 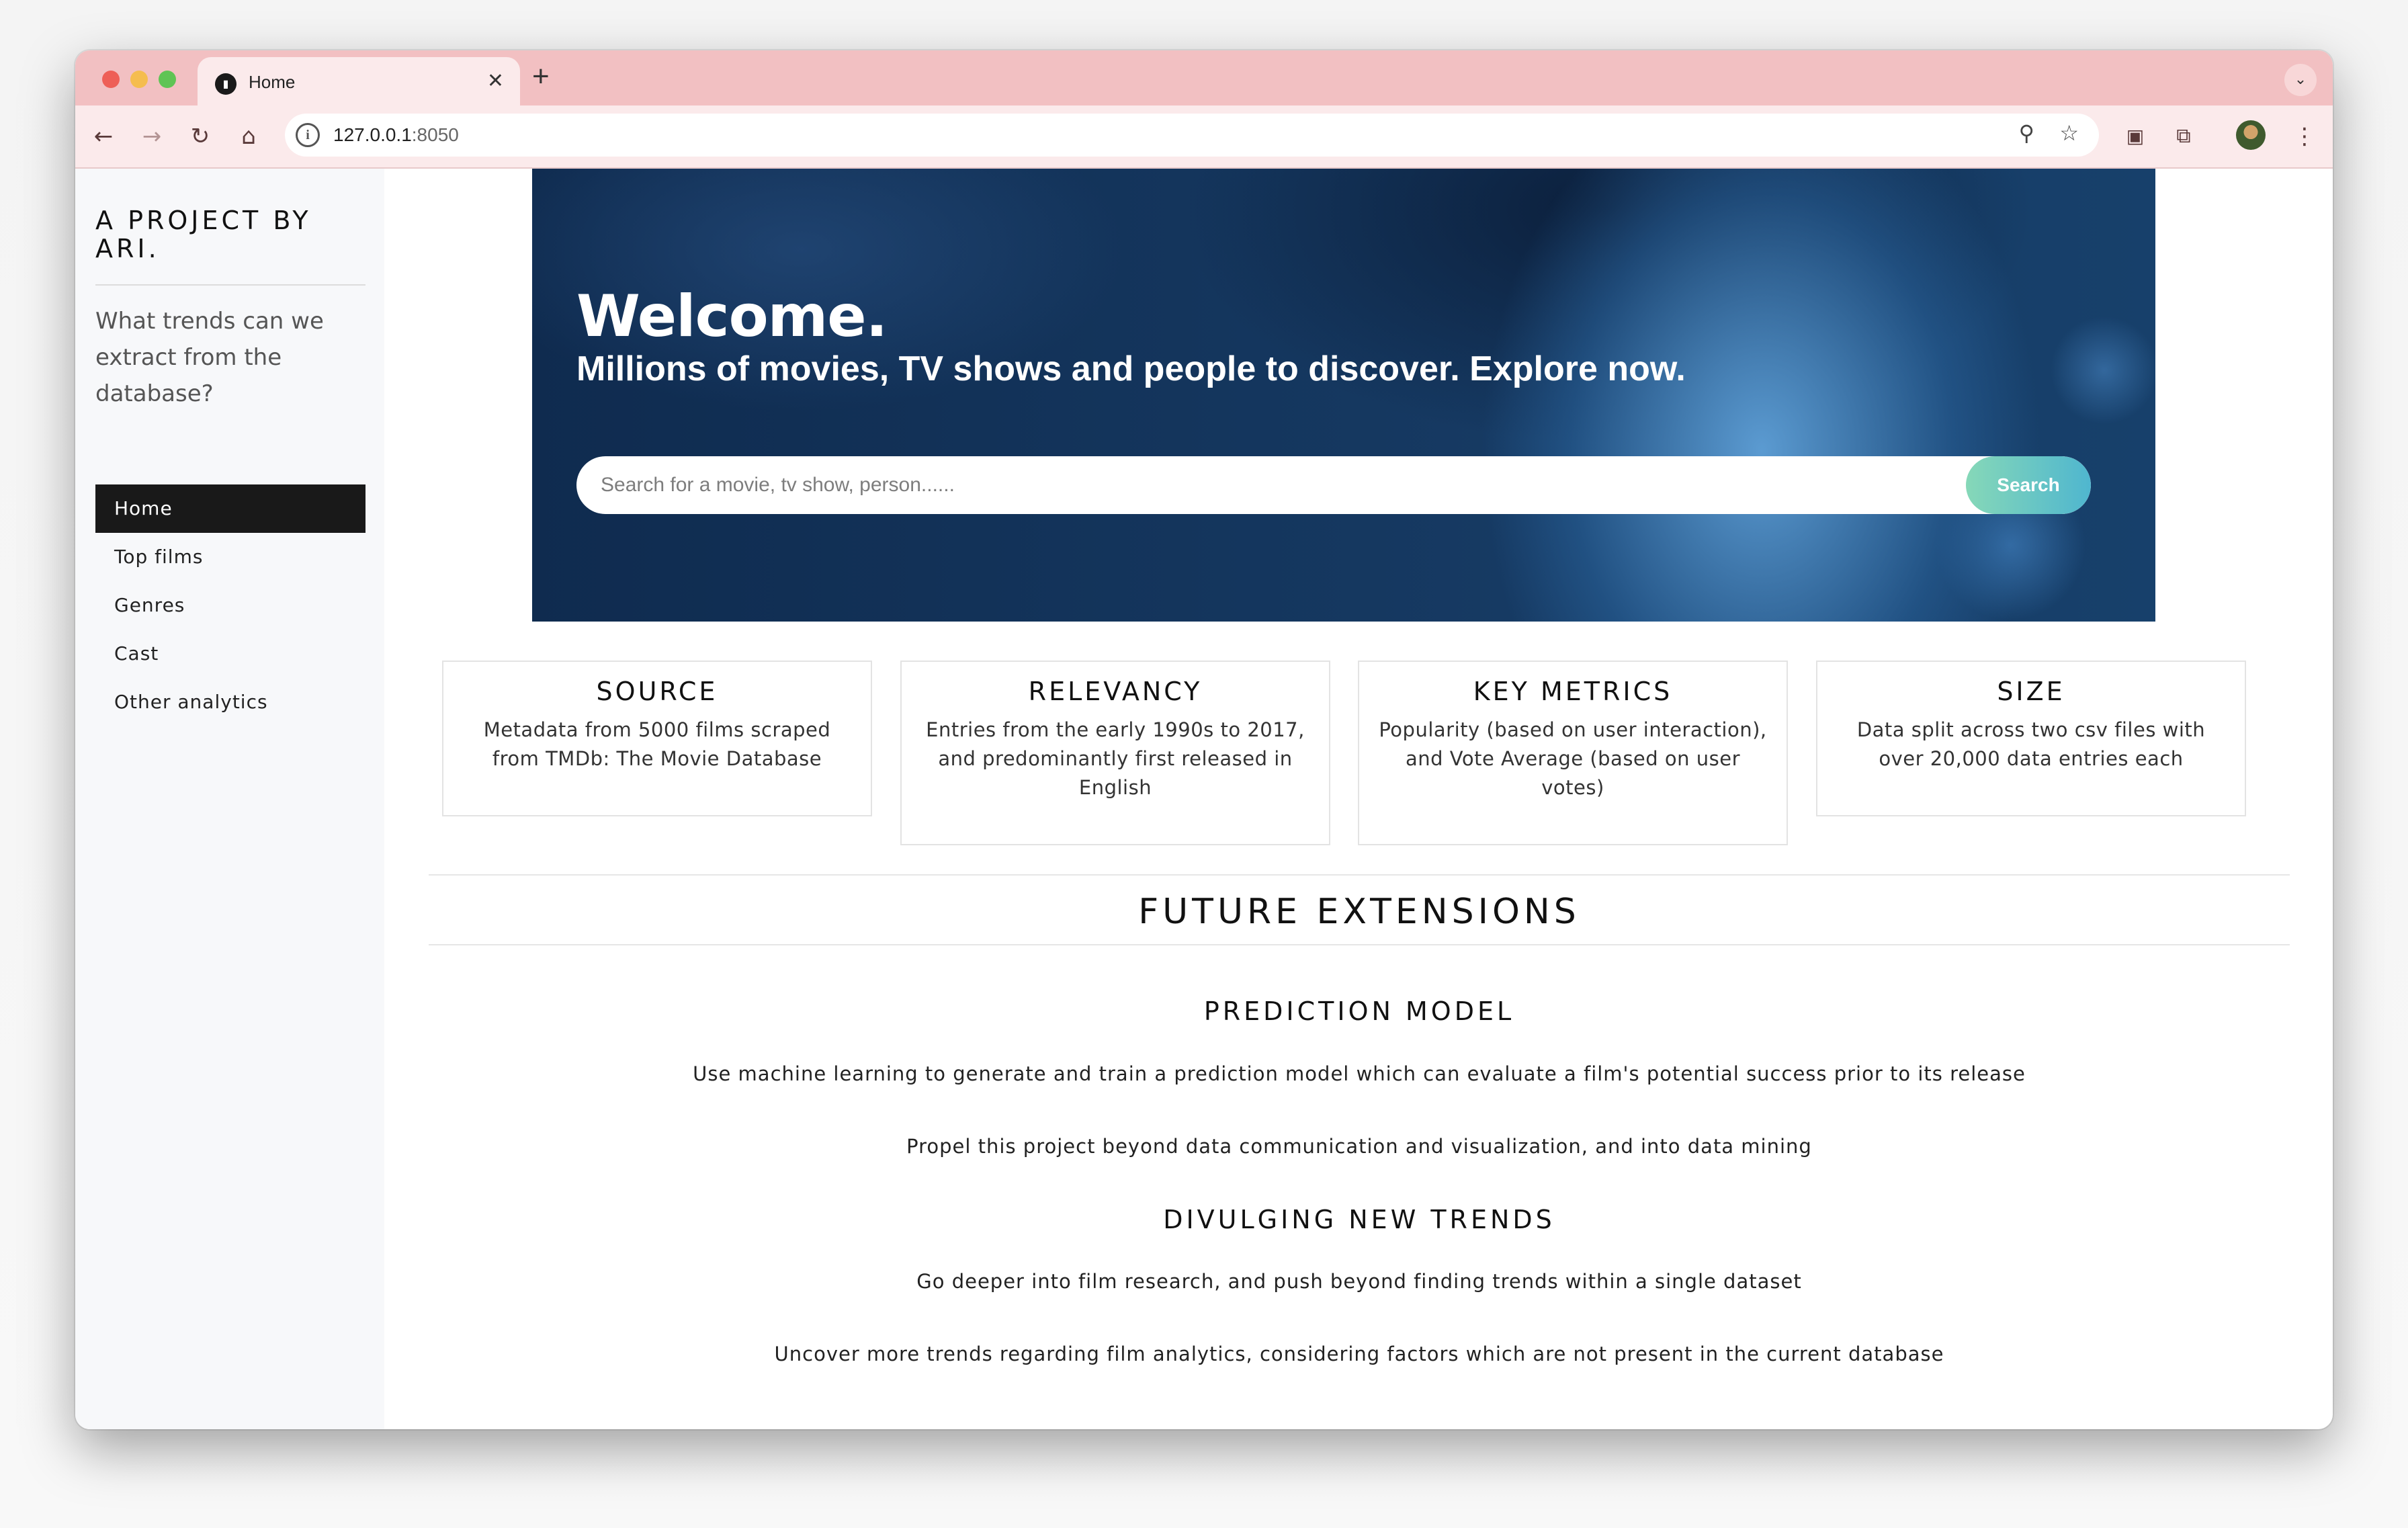 What do you see at coordinates (230, 702) in the screenshot?
I see `nav-item-other-analytics: Other analytics` at bounding box center [230, 702].